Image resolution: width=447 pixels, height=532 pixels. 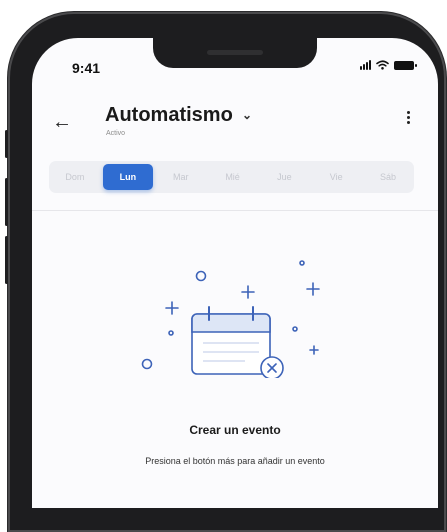 What do you see at coordinates (6, 144) in the screenshot?
I see `mute-switch` at bounding box center [6, 144].